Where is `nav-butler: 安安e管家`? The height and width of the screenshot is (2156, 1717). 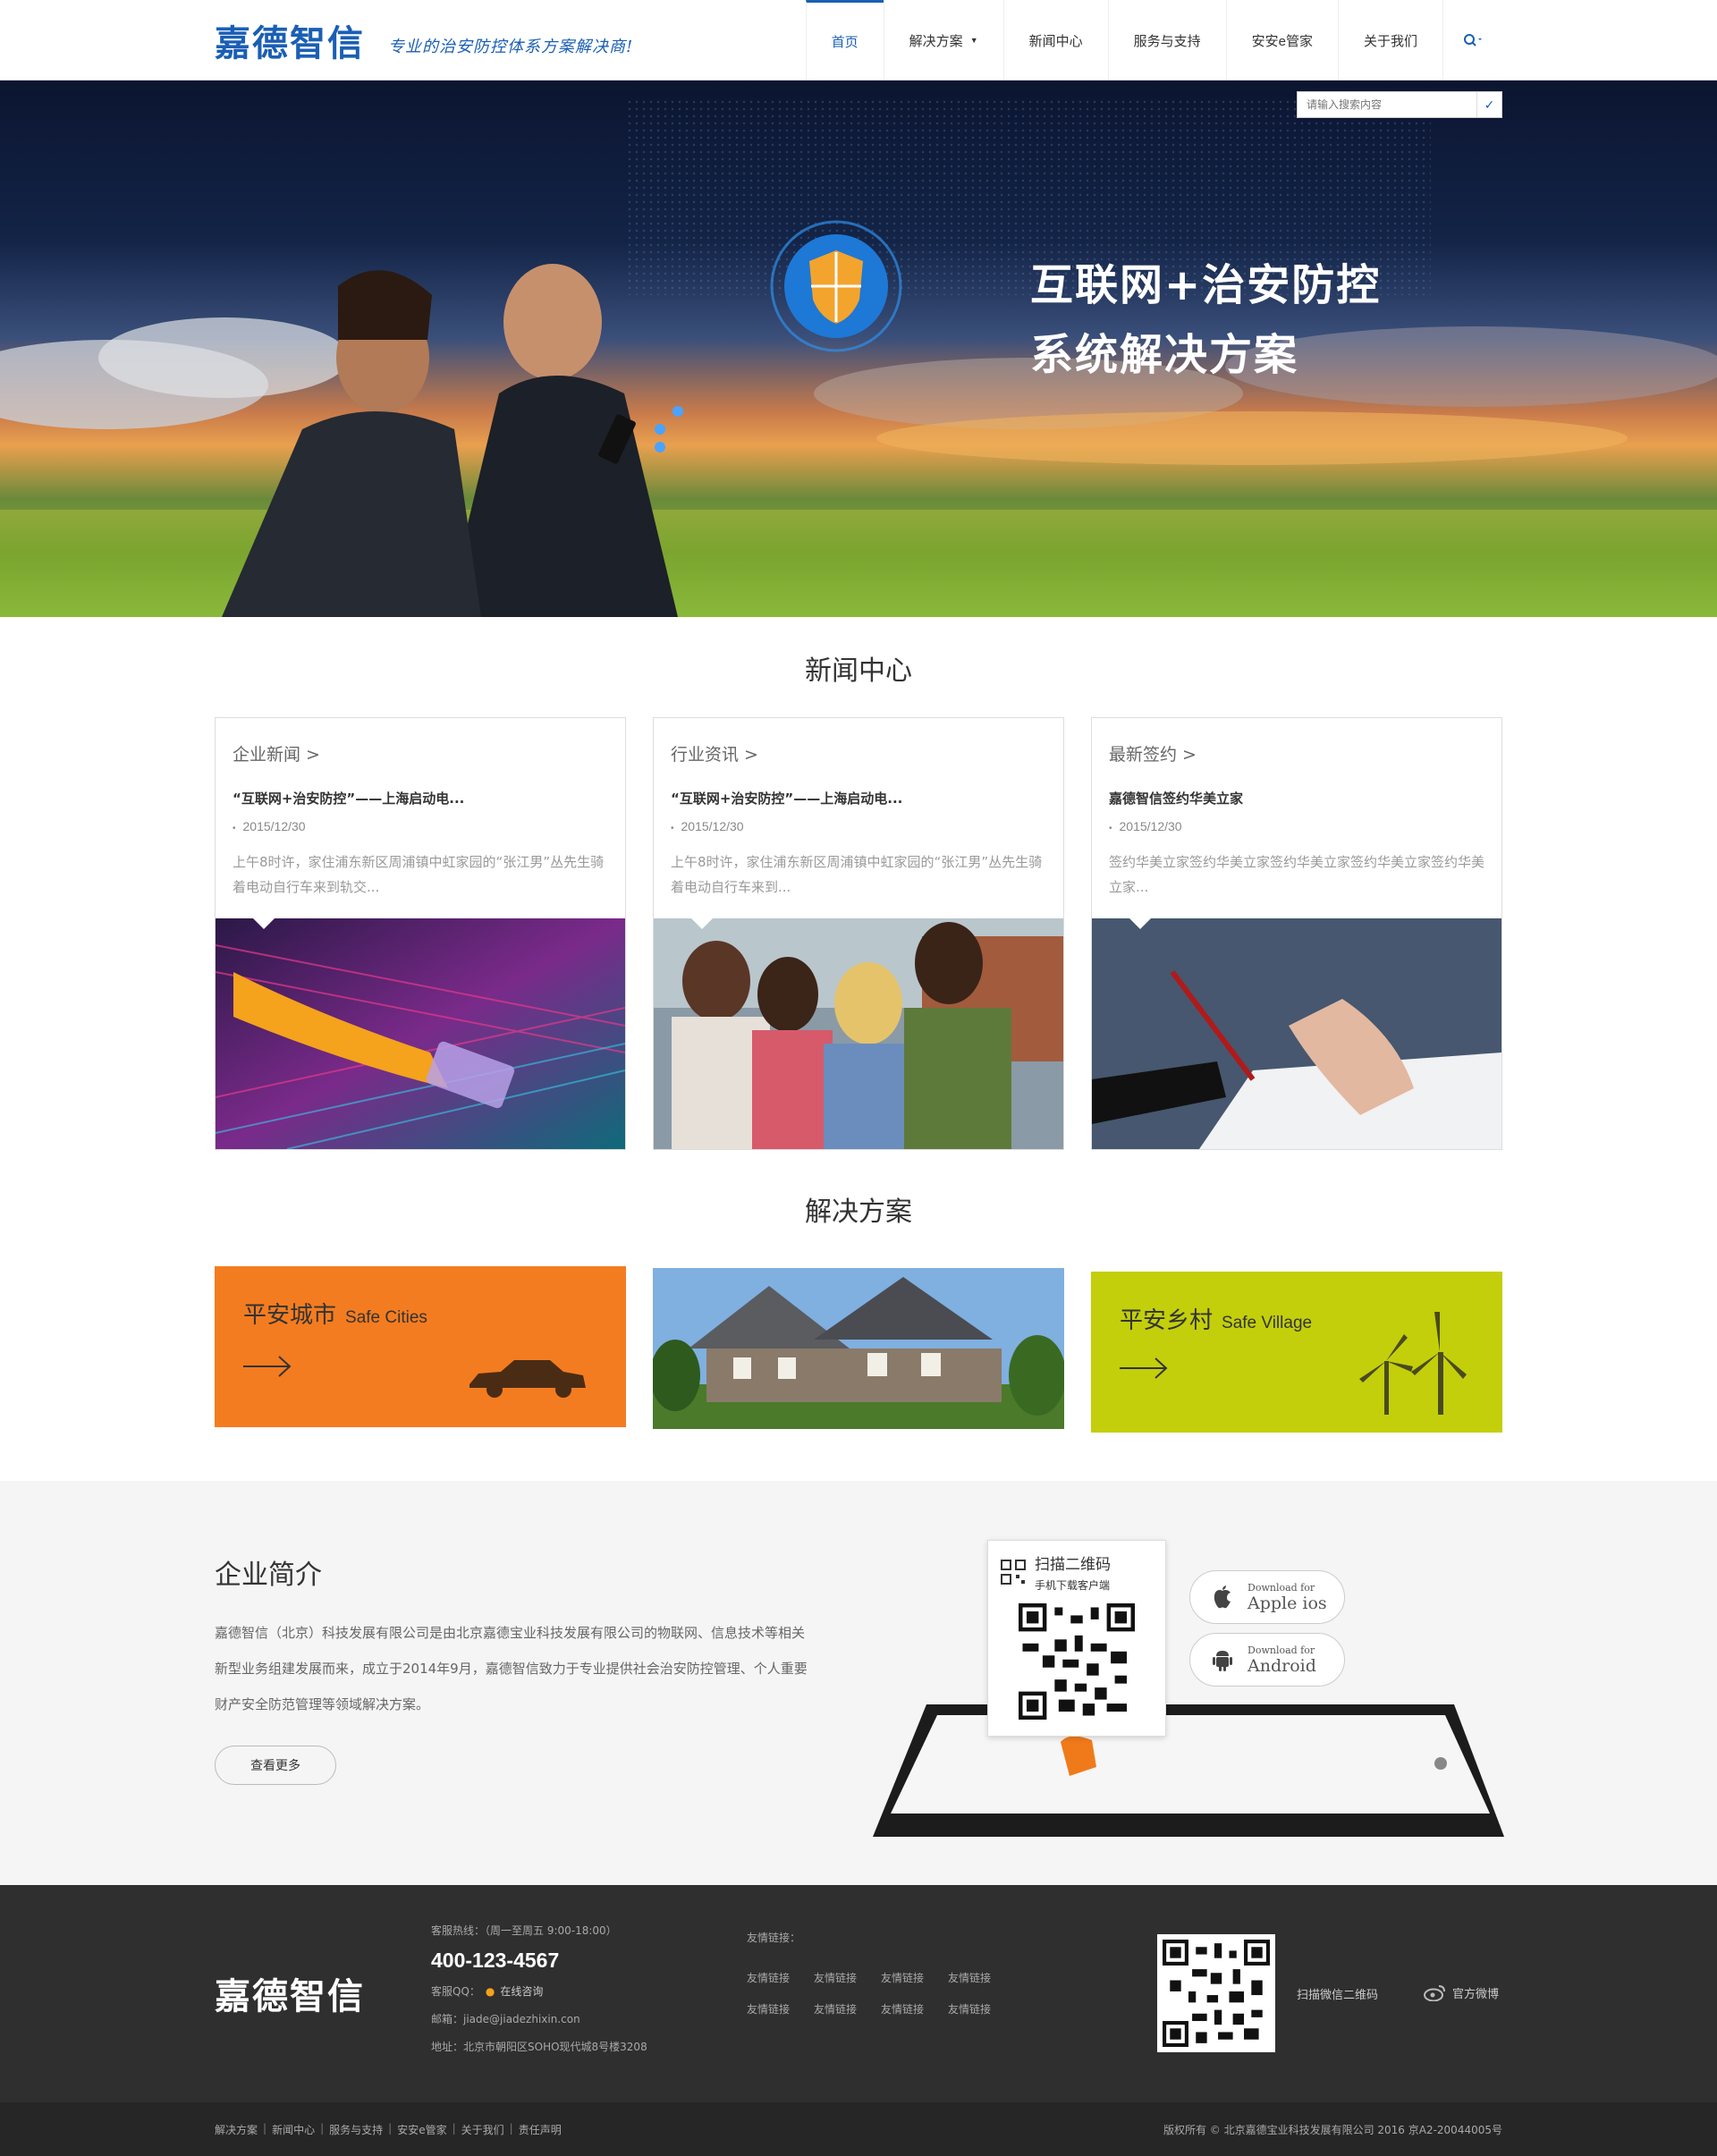
nav-butler: 安安e管家 is located at coordinates (1281, 40).